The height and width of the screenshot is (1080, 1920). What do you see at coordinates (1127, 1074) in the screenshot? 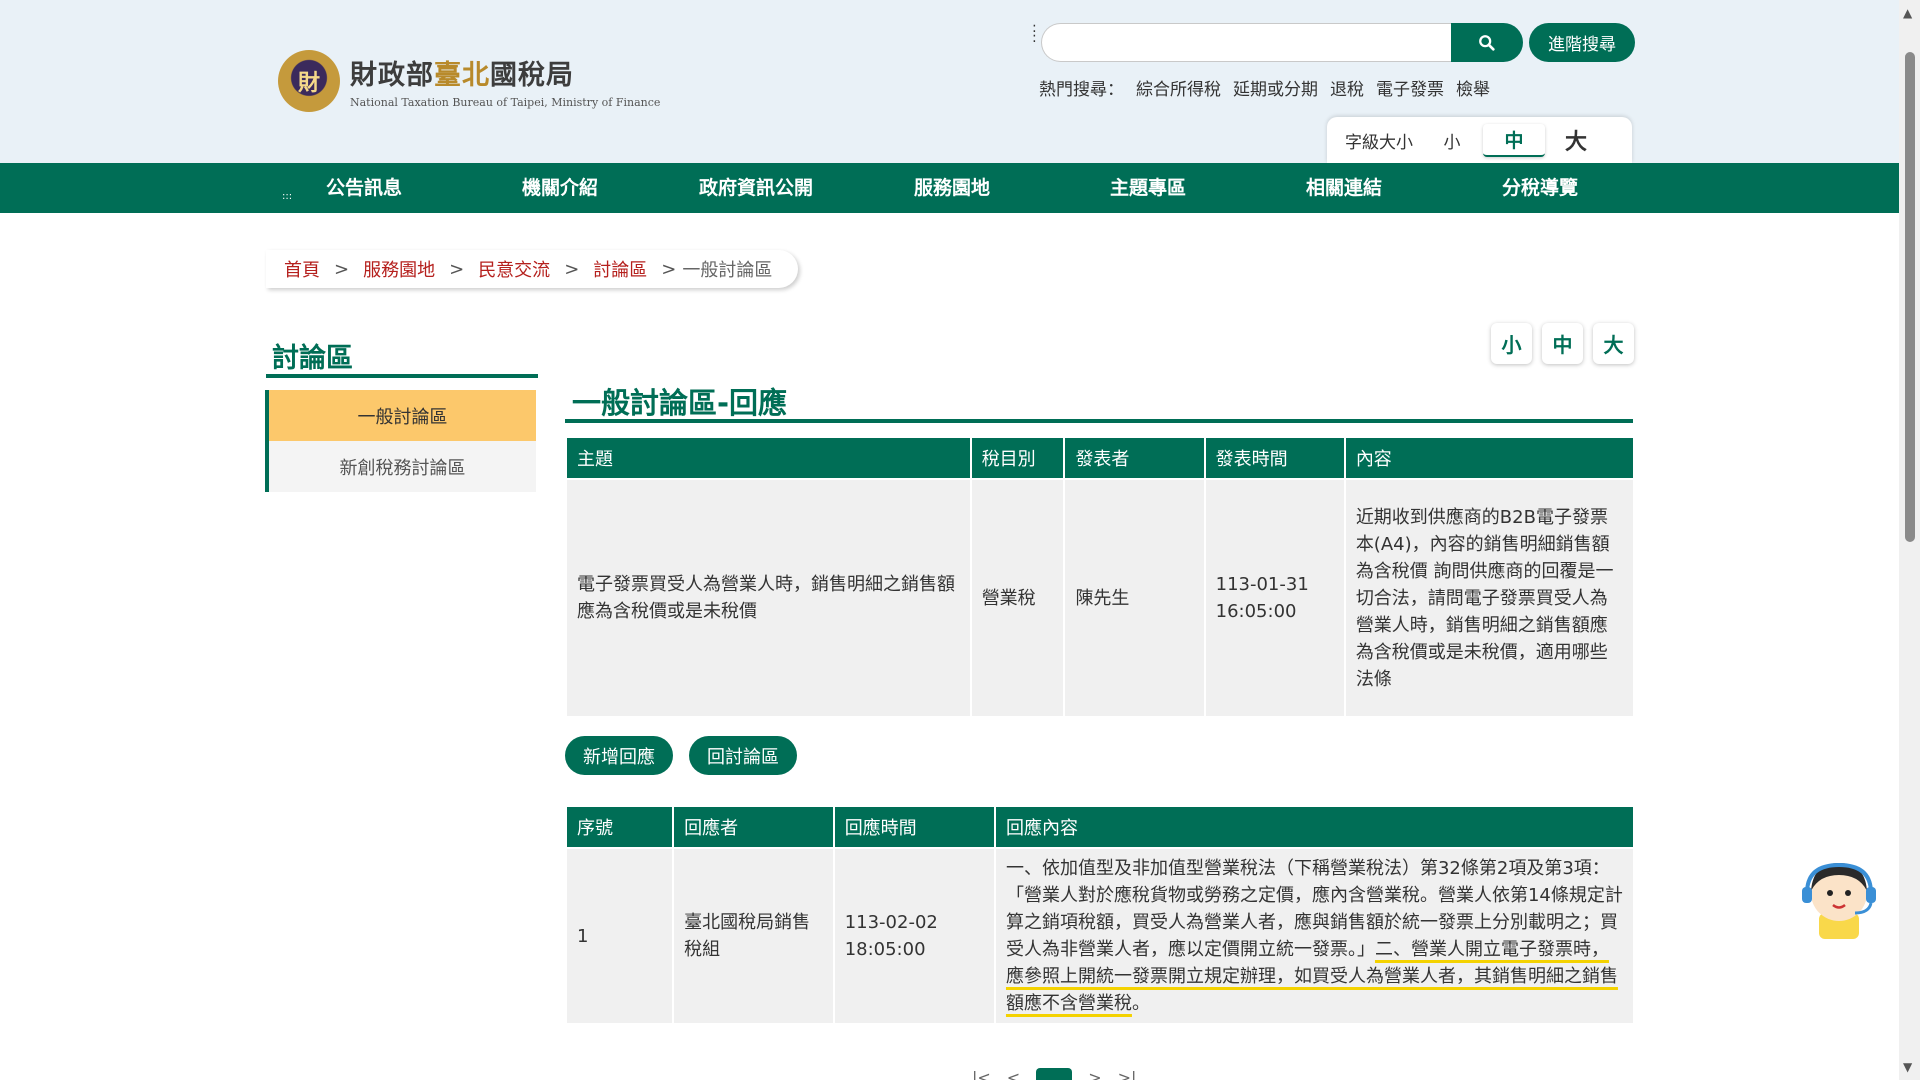
I see `last-page-icon: >|` at bounding box center [1127, 1074].